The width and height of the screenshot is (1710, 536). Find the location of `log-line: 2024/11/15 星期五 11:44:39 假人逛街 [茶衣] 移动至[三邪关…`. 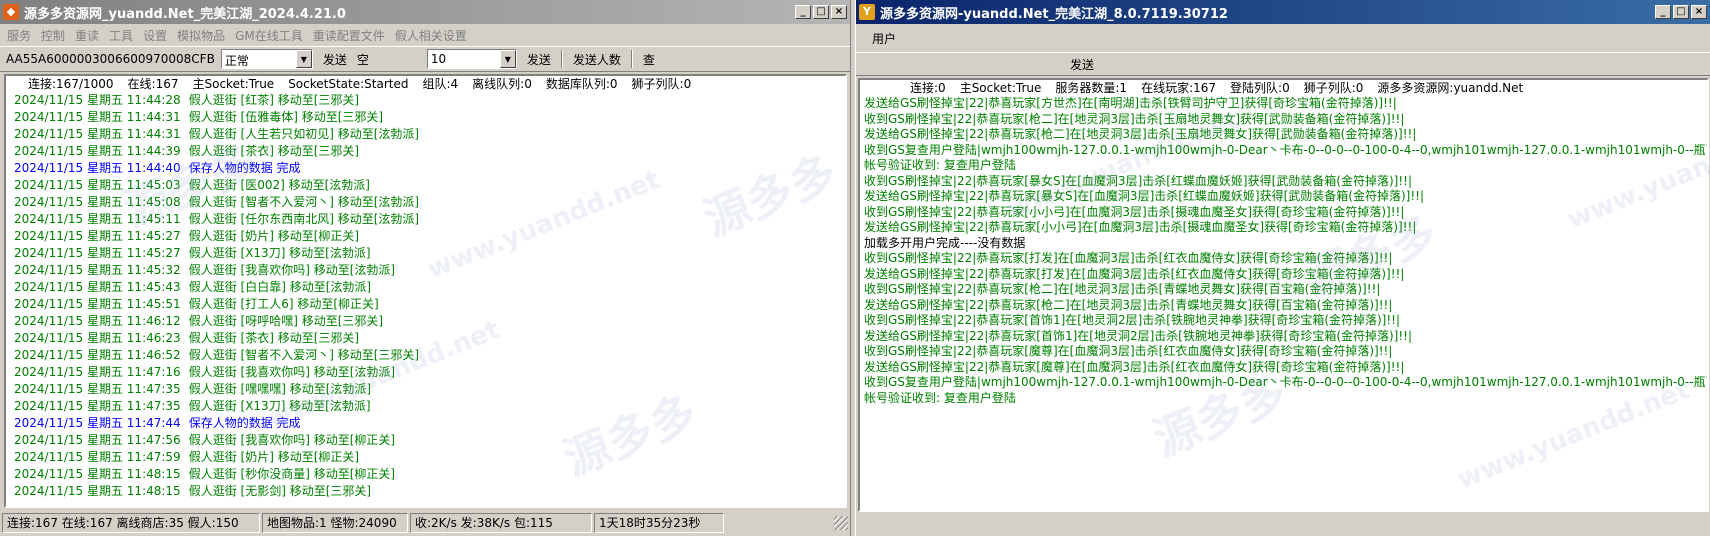

log-line: 2024/11/15 星期五 11:44:39 假人逛街 [茶衣] 移动至[三邪关… is located at coordinates (425, 151).